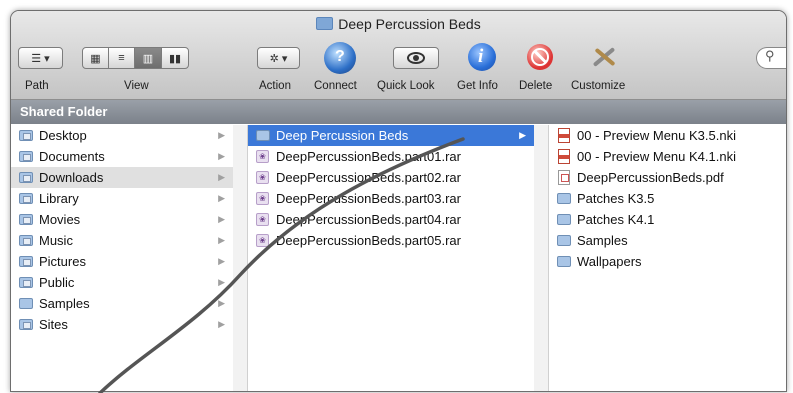  Describe the element at coordinates (275, 86) in the screenshot. I see `action-label: Action` at that location.